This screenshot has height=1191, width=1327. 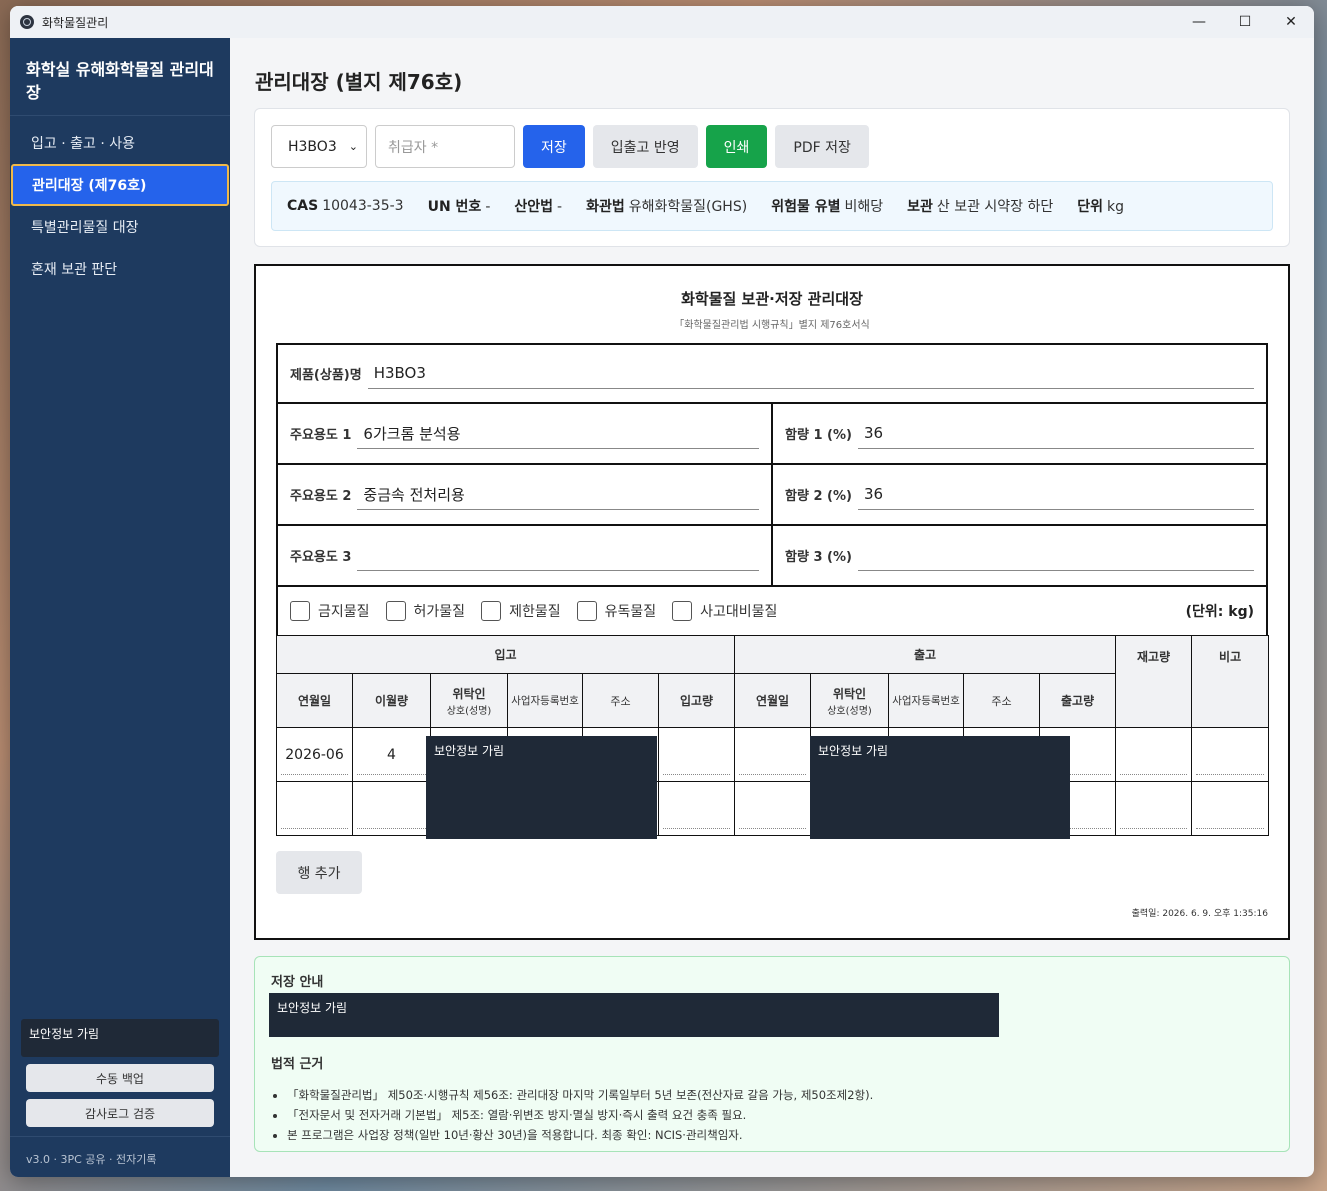 What do you see at coordinates (818, 557) in the screenshot?
I see `content3-label: 함량 3 (%)` at bounding box center [818, 557].